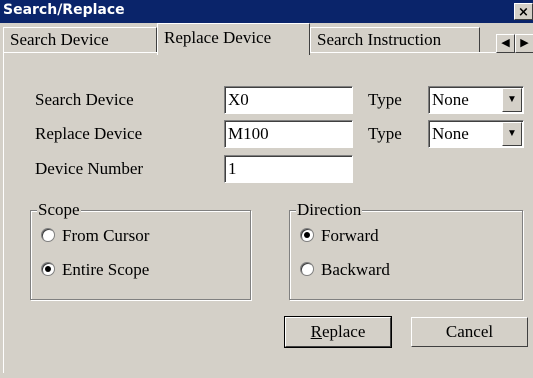 The image size is (533, 378). What do you see at coordinates (89, 133) in the screenshot?
I see `replace-device-label: Replace Device` at bounding box center [89, 133].